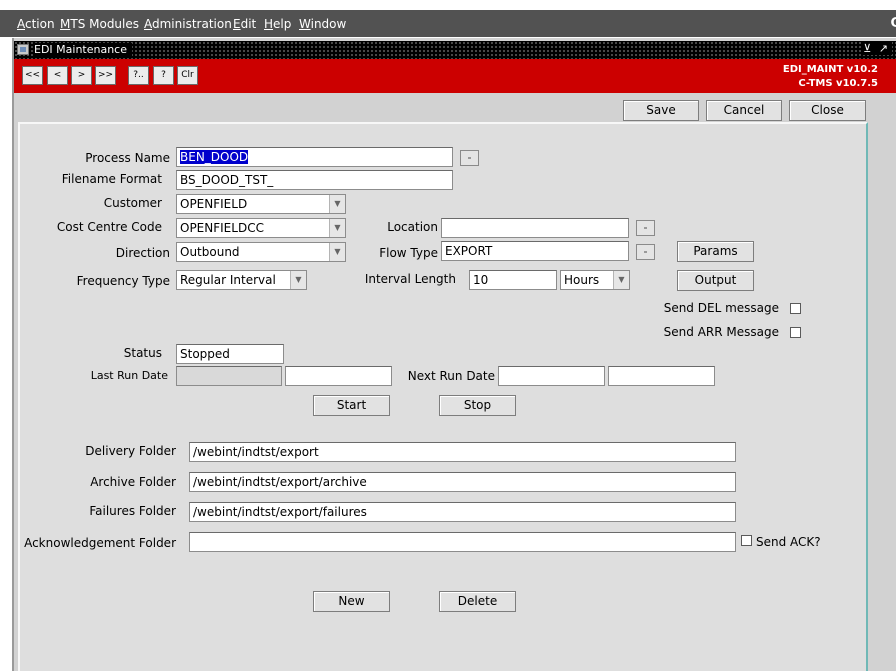 The image size is (896, 671). I want to click on save-button: Save, so click(661, 110).